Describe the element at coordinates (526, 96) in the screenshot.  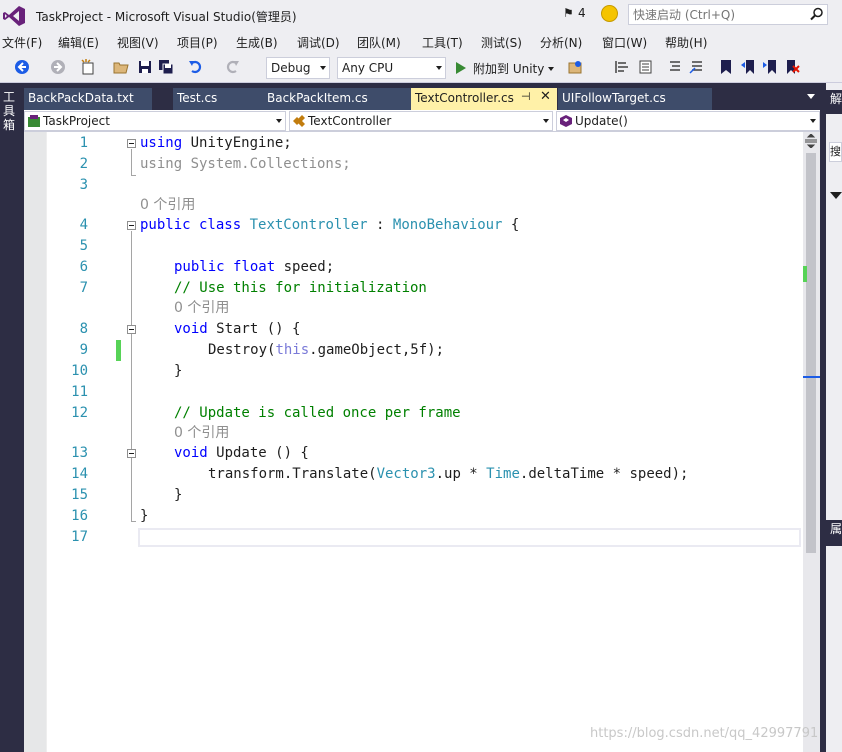
I see `pin-icon: ⊣` at that location.